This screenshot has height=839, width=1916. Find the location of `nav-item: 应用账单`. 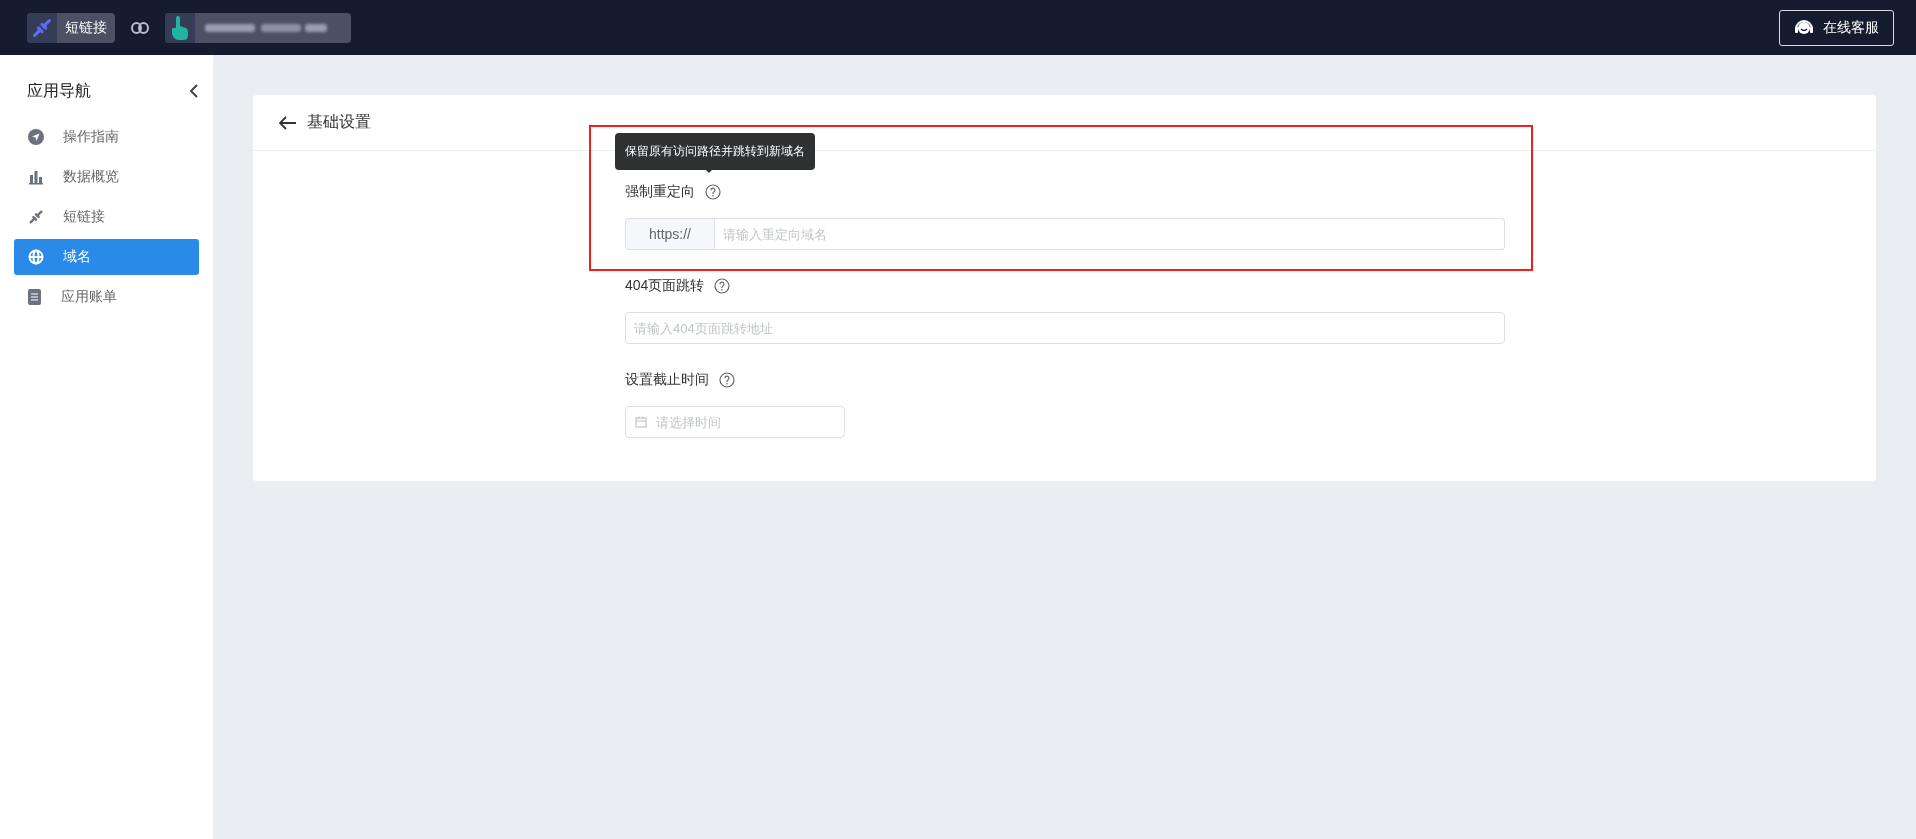

nav-item: 应用账单 is located at coordinates (106, 297).